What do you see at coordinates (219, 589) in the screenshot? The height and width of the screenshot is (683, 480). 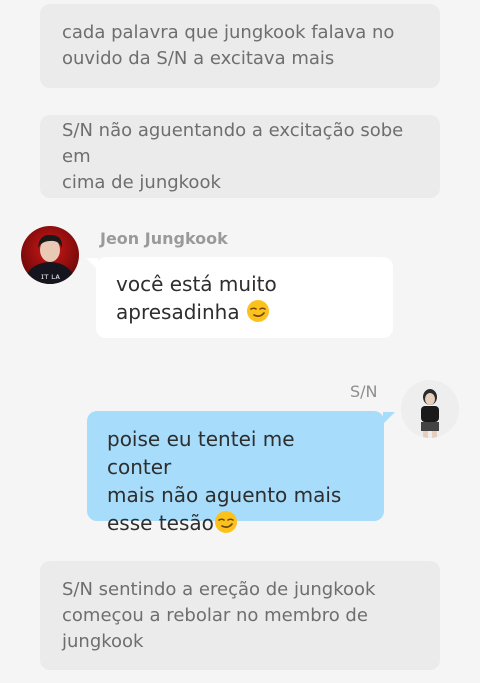 I see `narration-line: S/N sentindo a ereção de jungkook` at bounding box center [219, 589].